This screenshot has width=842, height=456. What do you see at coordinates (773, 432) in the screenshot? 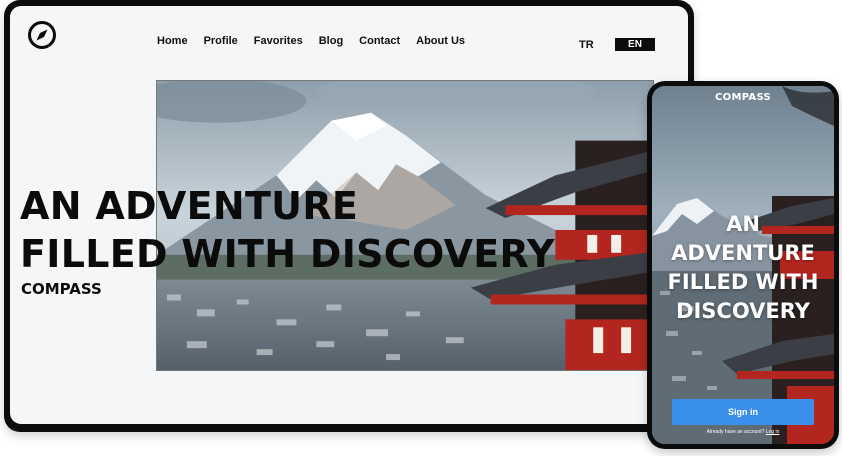
I see `log-in-link: Log in` at bounding box center [773, 432].